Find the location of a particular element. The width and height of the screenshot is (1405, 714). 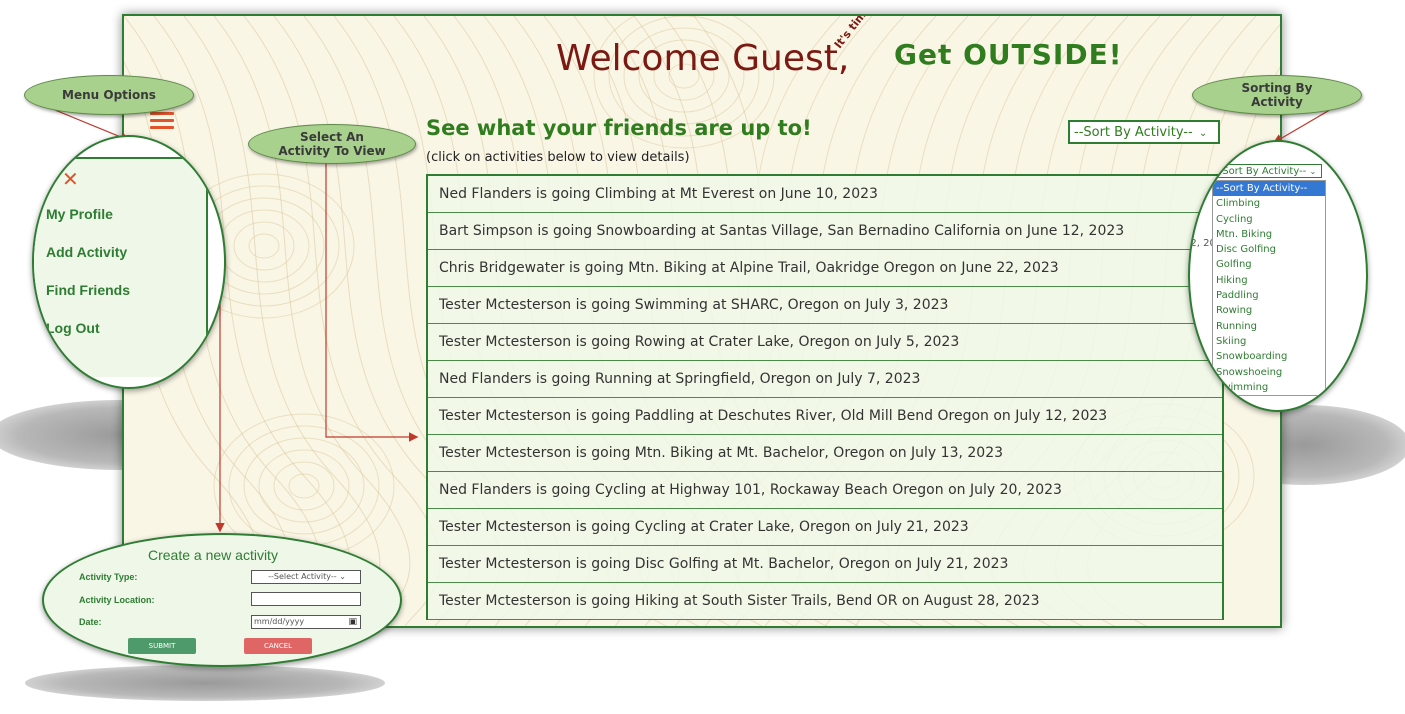

menu-item-my-profile: My Profile is located at coordinates (79, 214).